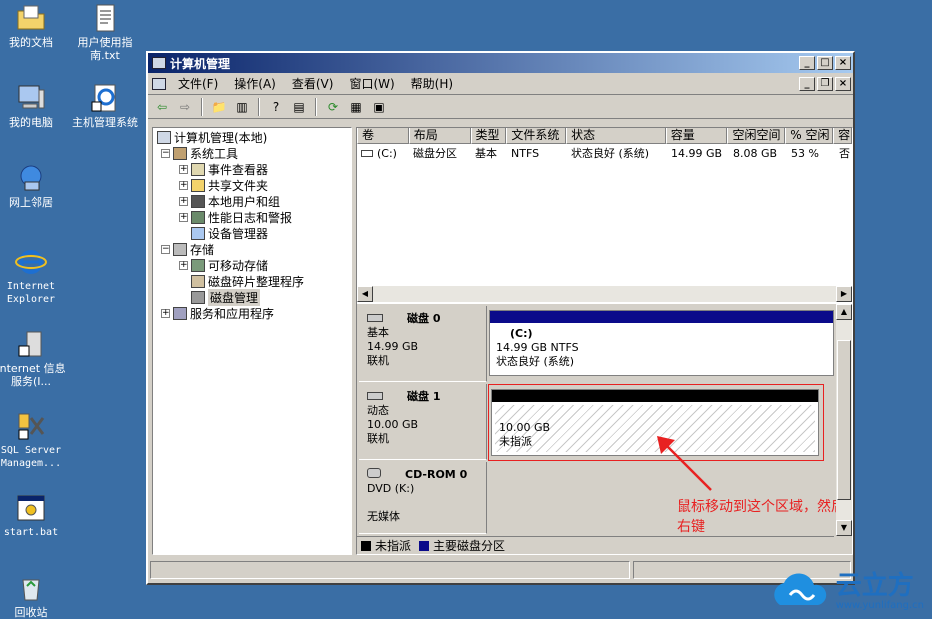 The image size is (932, 619). What do you see at coordinates (825, 63) in the screenshot?
I see `maximize-button: □` at bounding box center [825, 63].